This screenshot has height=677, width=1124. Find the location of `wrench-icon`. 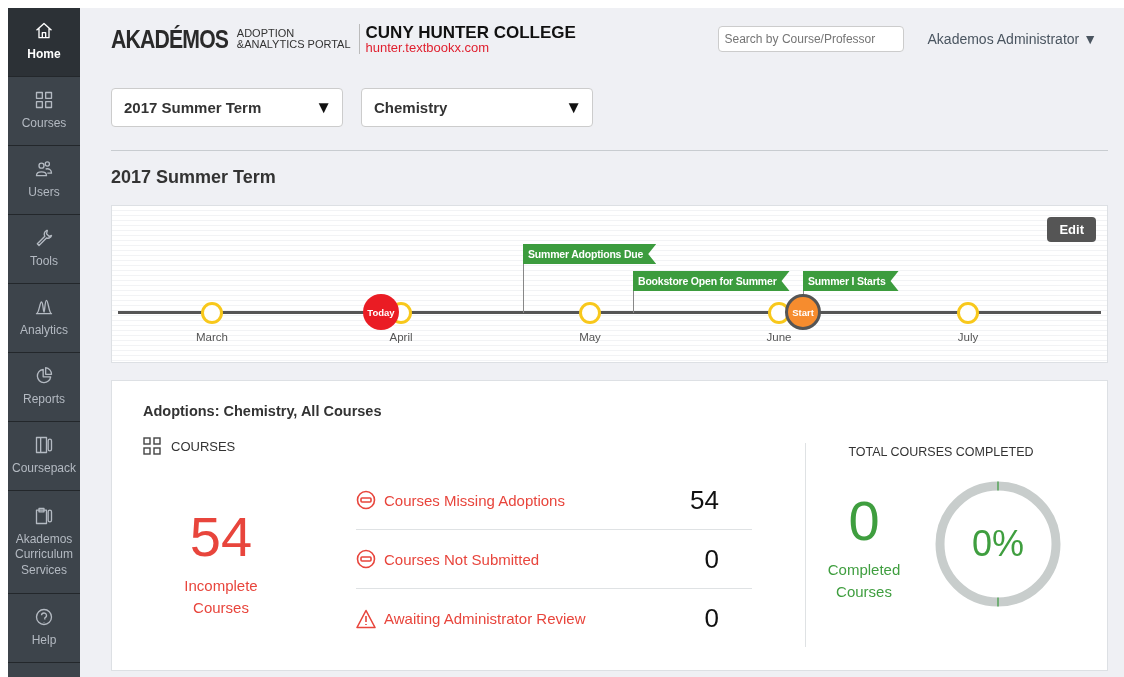

wrench-icon is located at coordinates (44, 238).